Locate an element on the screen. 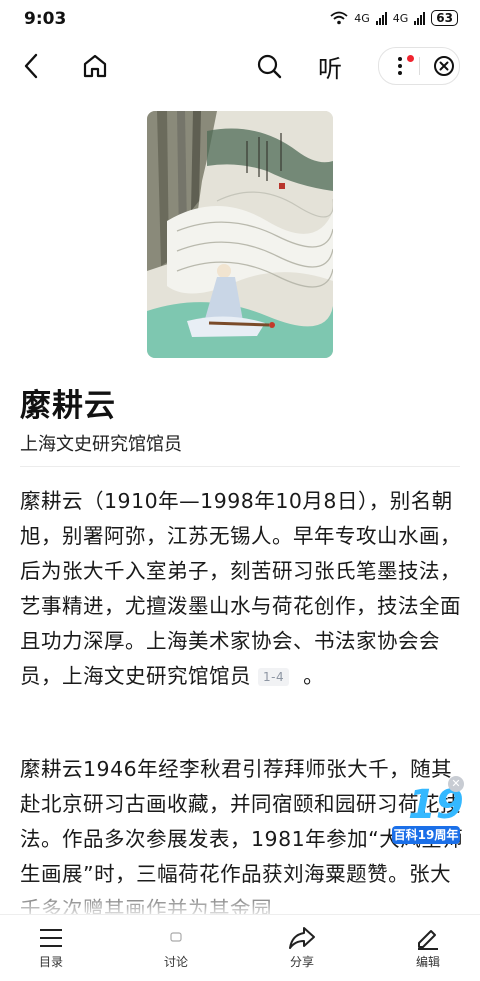 The image size is (480, 981). tab-edit-label: 编辑 is located at coordinates (427, 962).